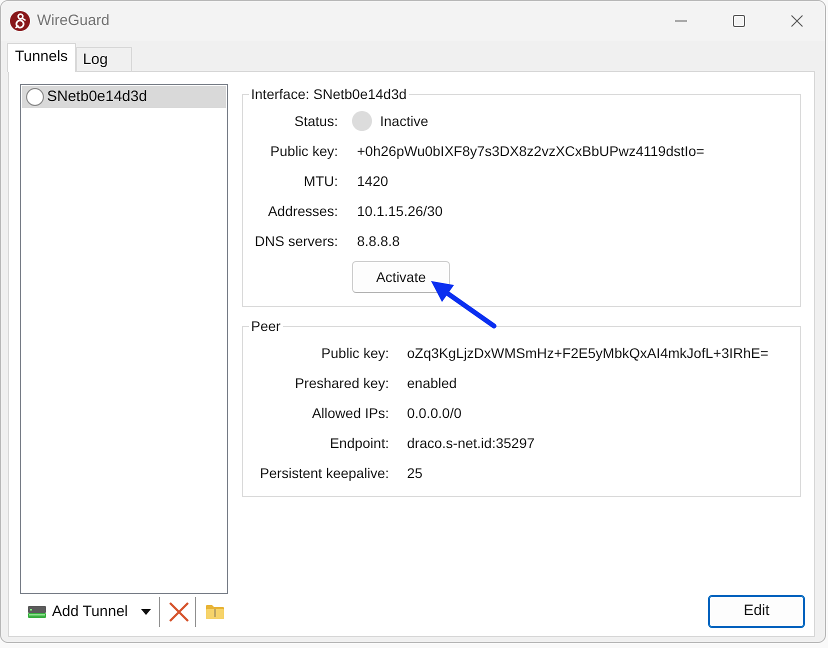 This screenshot has height=648, width=828. Describe the element at coordinates (37, 612) in the screenshot. I see `drive-icon` at that location.